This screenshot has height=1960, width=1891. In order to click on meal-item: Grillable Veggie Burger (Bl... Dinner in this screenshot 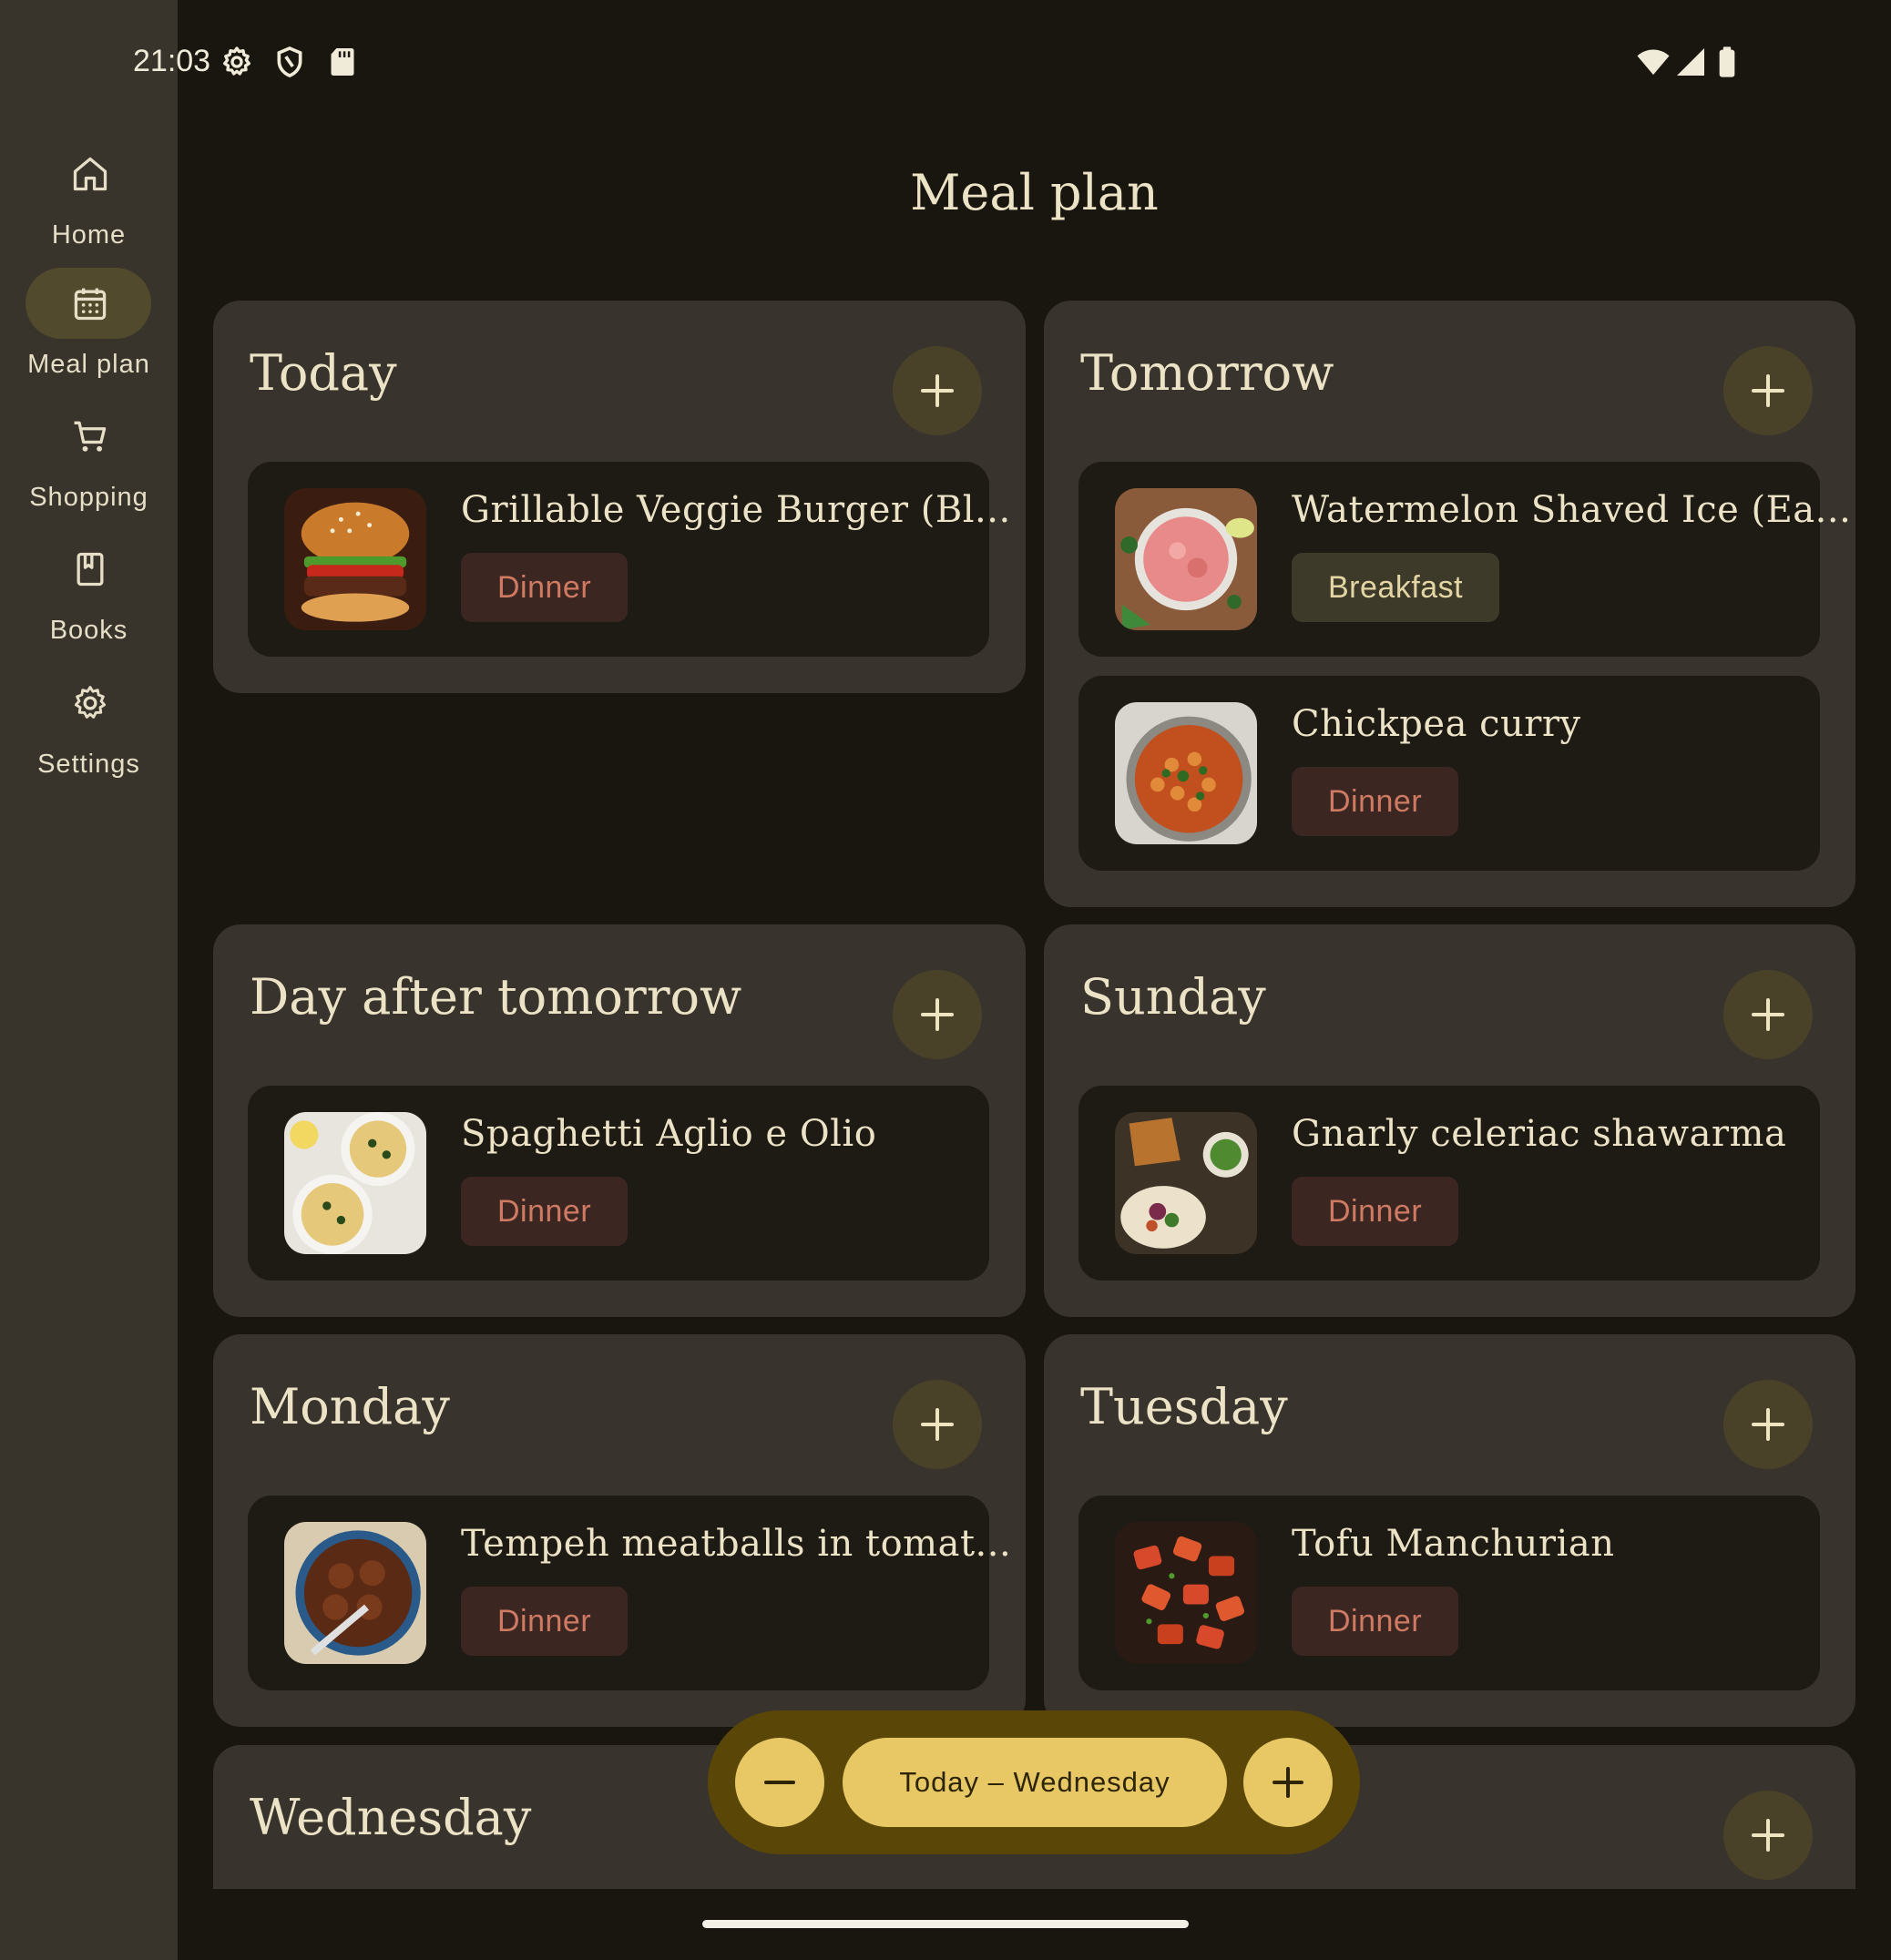, I will do `click(629, 559)`.